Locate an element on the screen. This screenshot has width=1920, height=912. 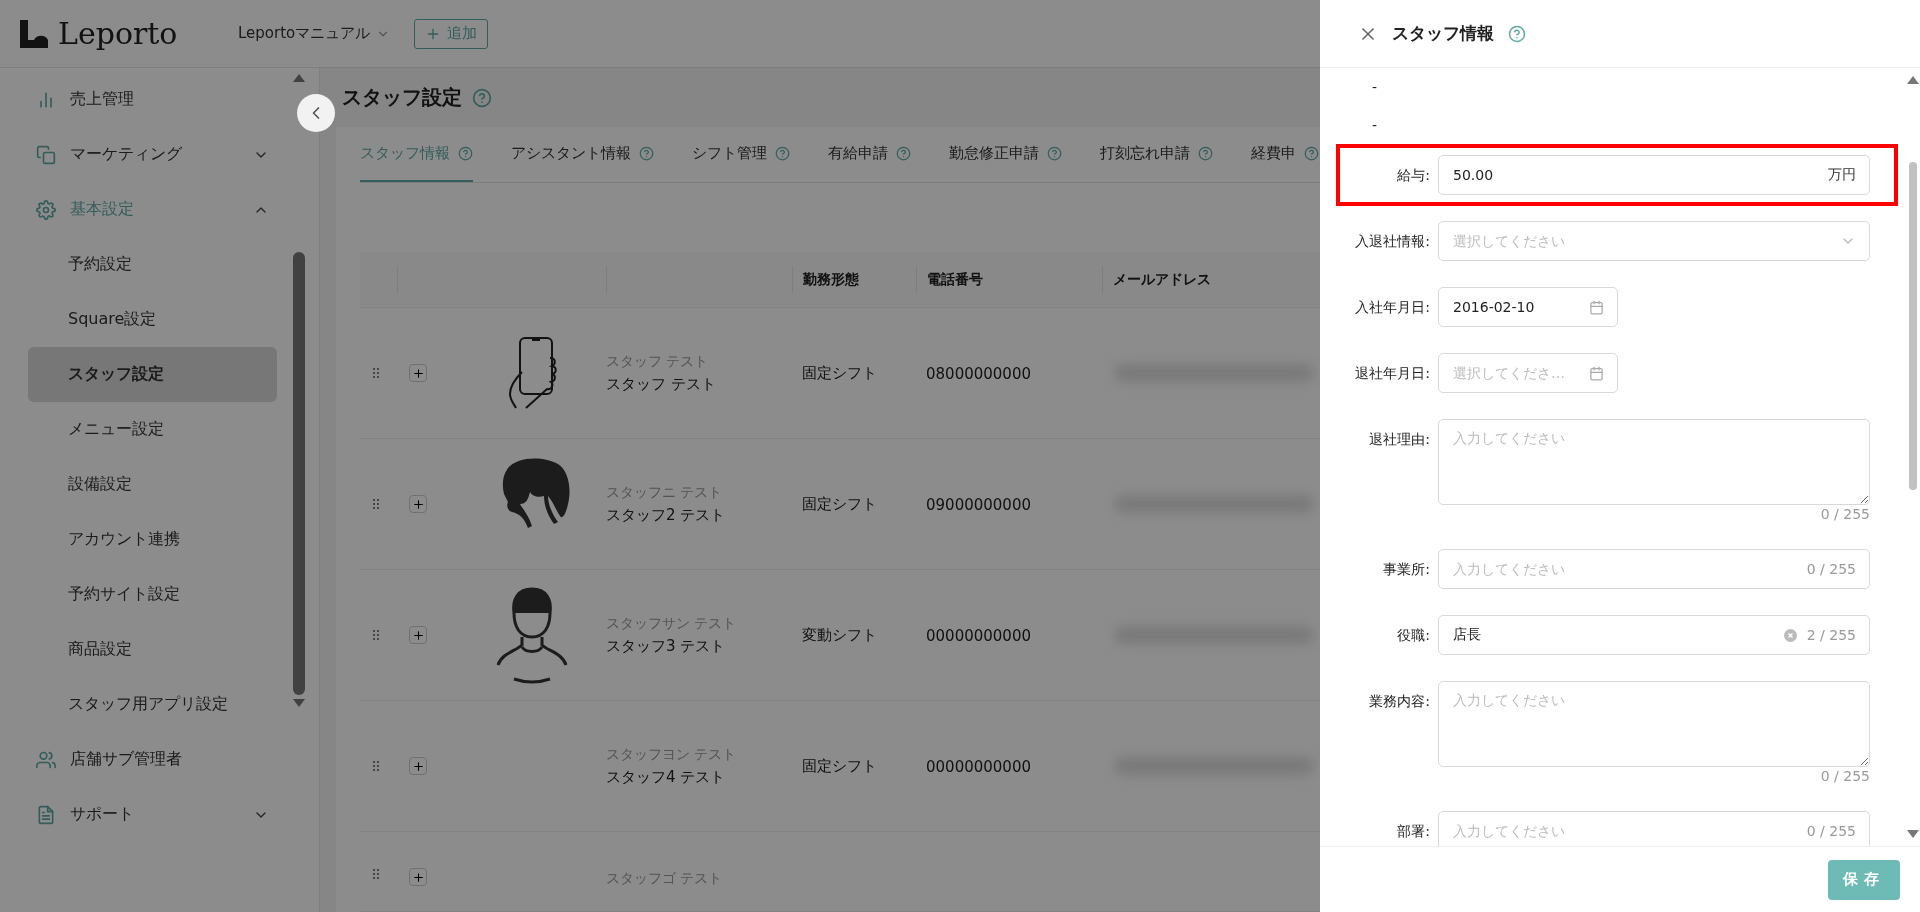
char-counter: 2 / 255 is located at coordinates (1831, 635).